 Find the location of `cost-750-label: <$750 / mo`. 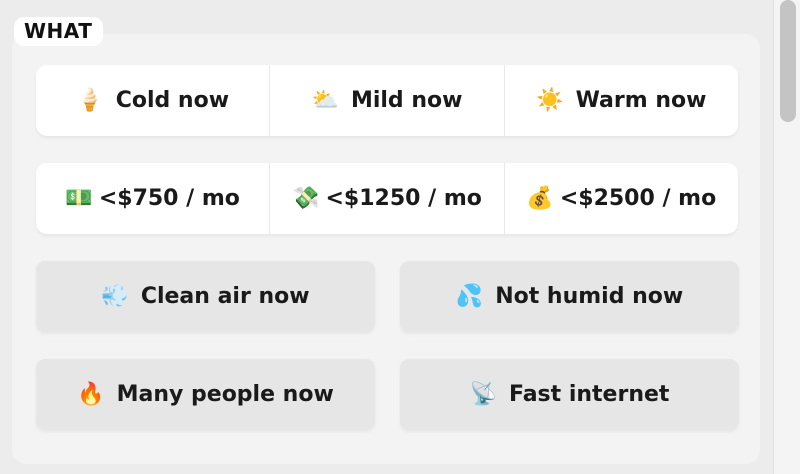

cost-750-label: <$750 / mo is located at coordinates (169, 198).